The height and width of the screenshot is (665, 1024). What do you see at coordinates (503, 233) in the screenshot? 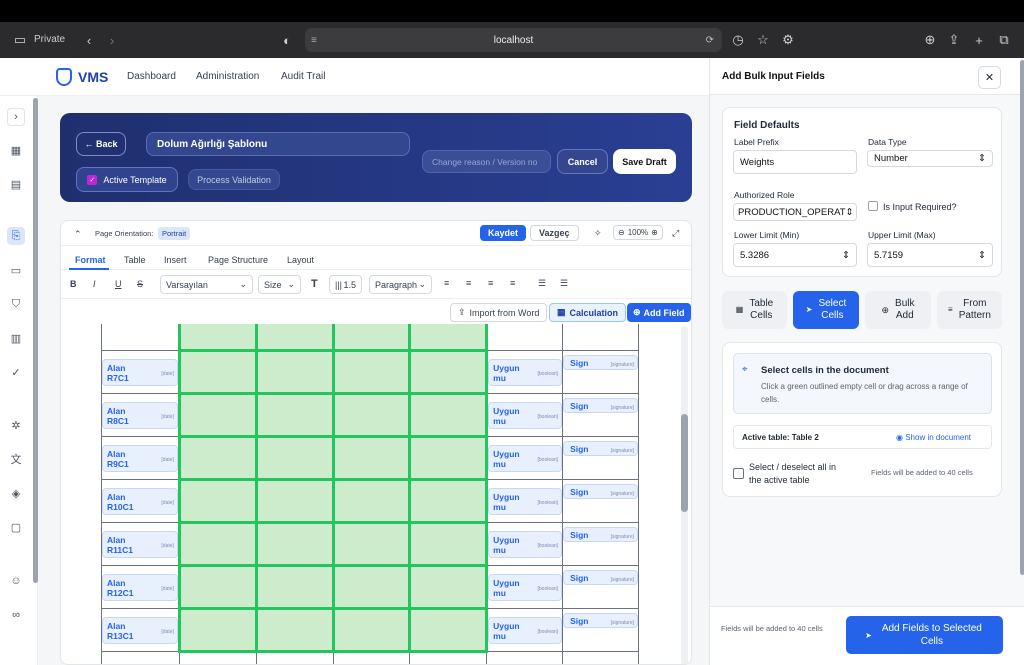
I see `kaydet-button: Kaydet` at bounding box center [503, 233].